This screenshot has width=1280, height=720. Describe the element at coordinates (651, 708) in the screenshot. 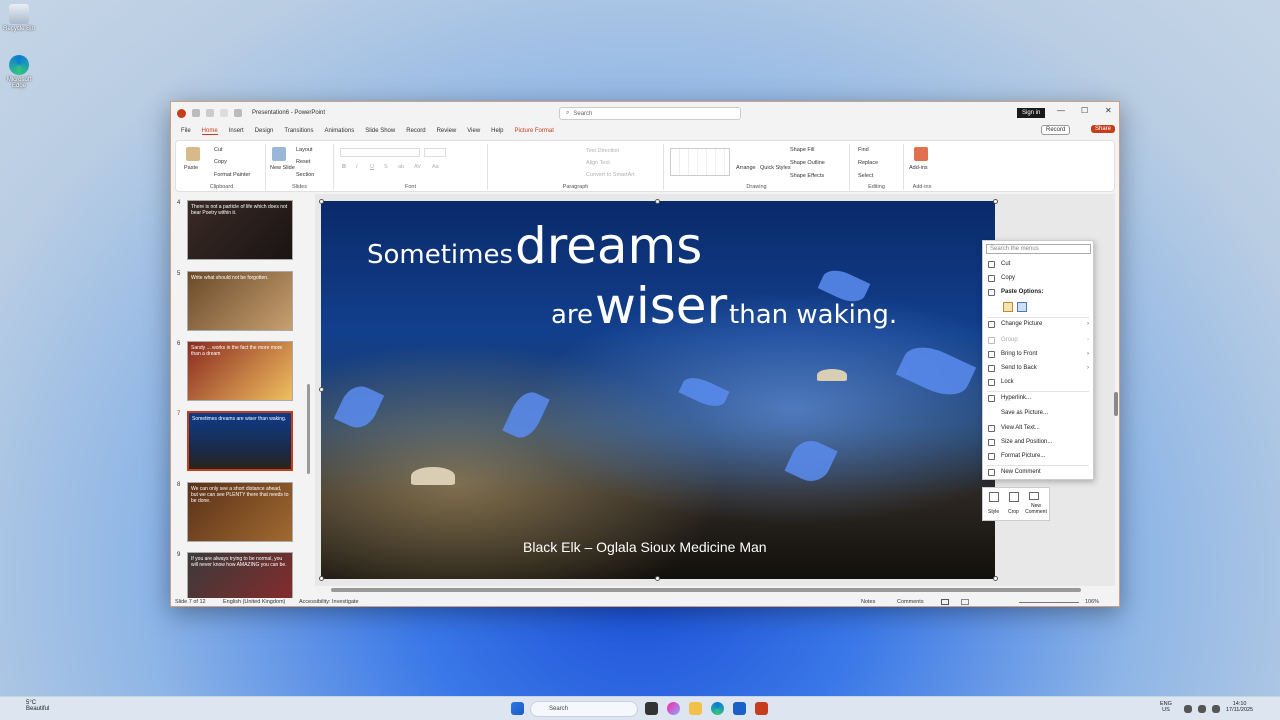

I see `task-view-icon` at that location.